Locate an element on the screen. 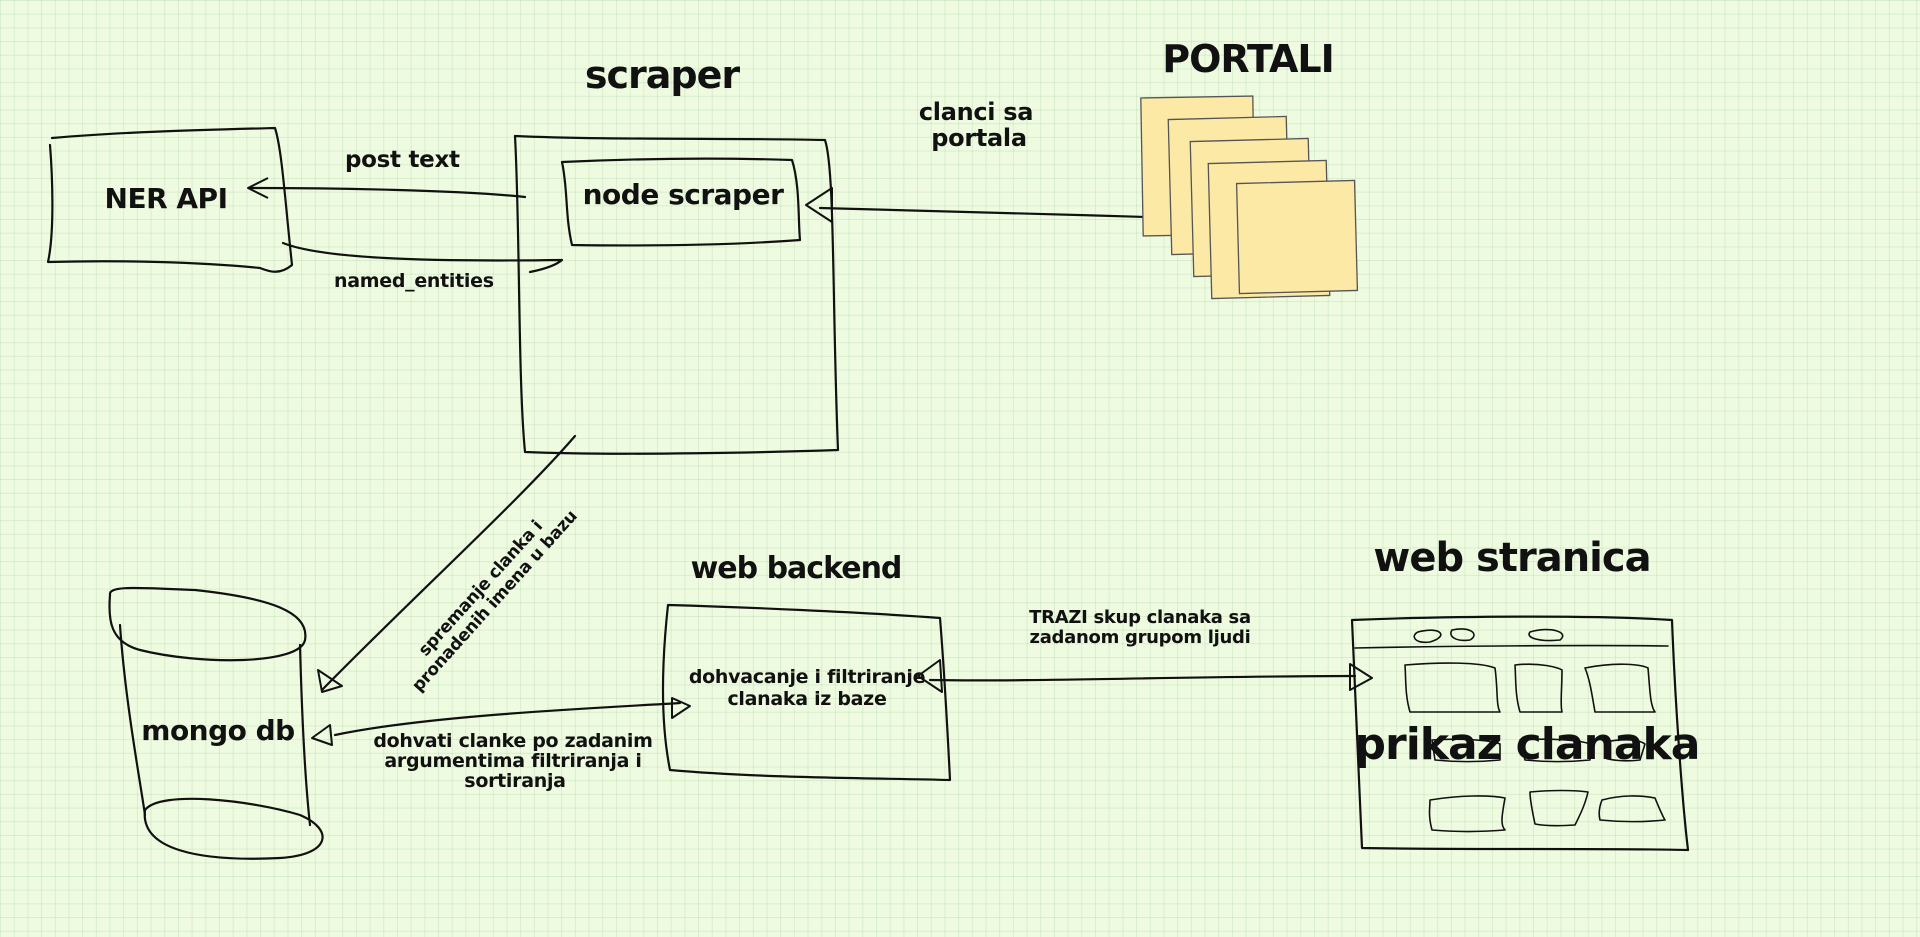 The height and width of the screenshot is (937, 1920). dohvati-arrowhead-mongo is located at coordinates (322, 735).